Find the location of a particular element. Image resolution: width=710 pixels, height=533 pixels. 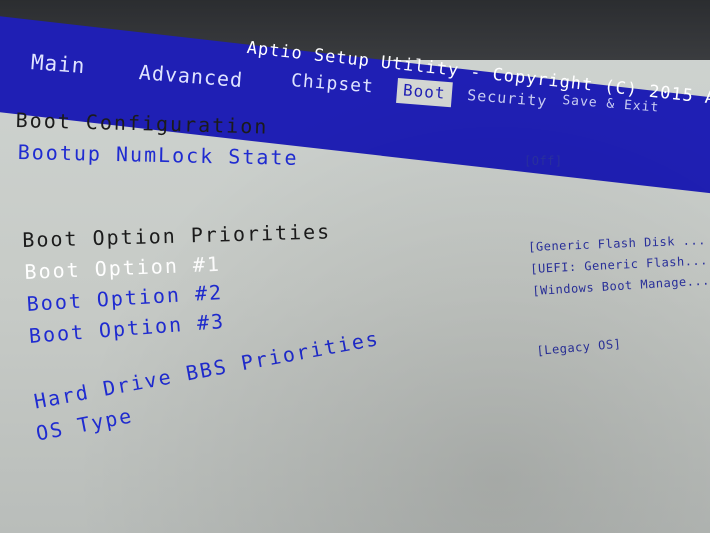

boot-option-1: Boot Option #1 is located at coordinates (122, 268).